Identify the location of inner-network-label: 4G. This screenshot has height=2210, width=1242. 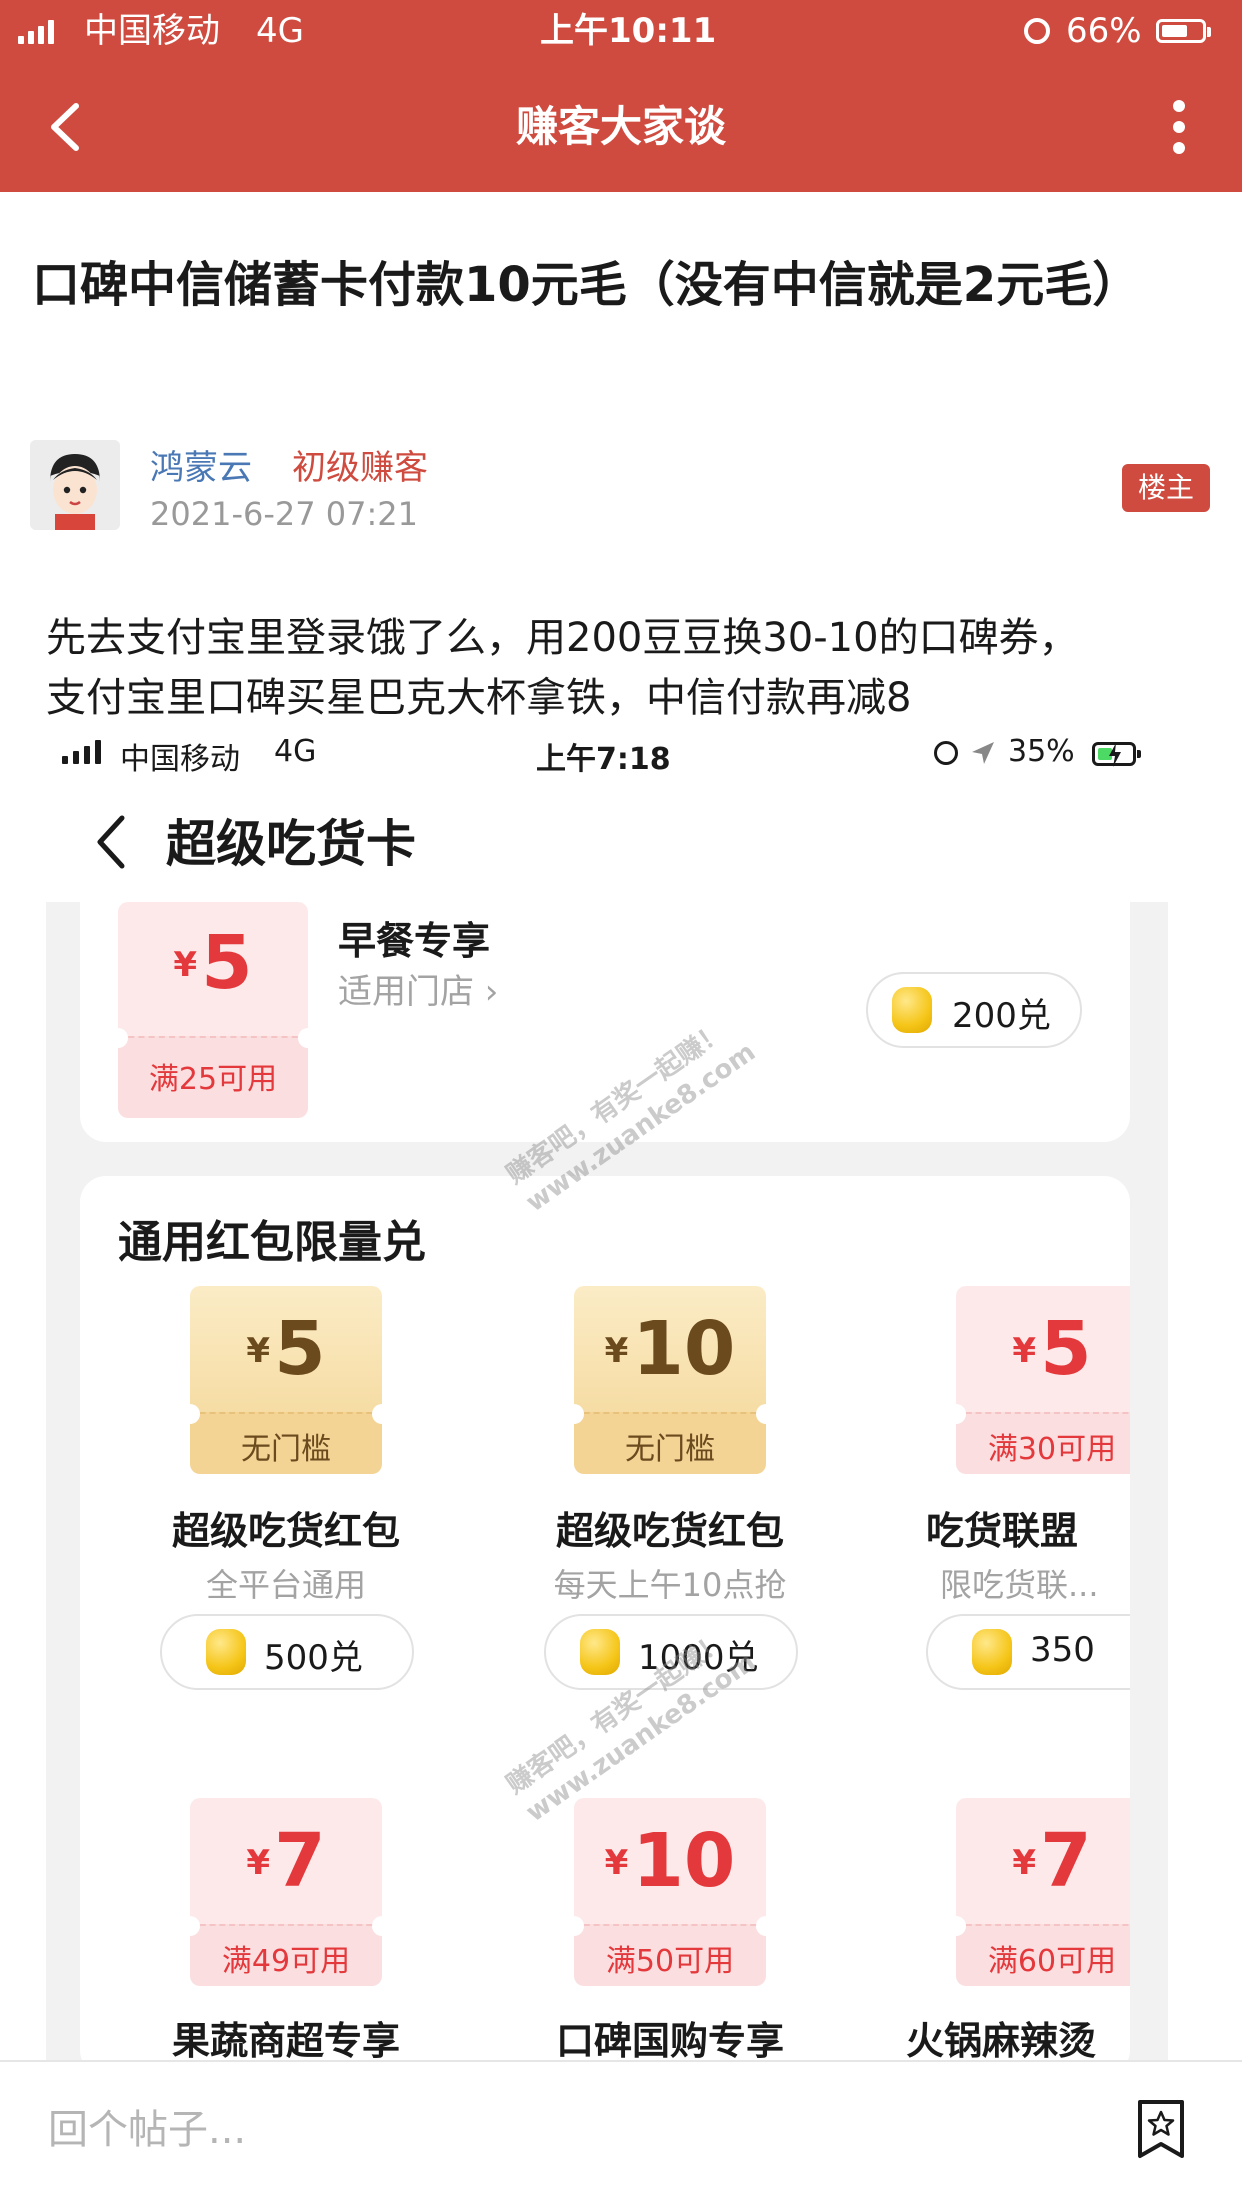
(295, 751).